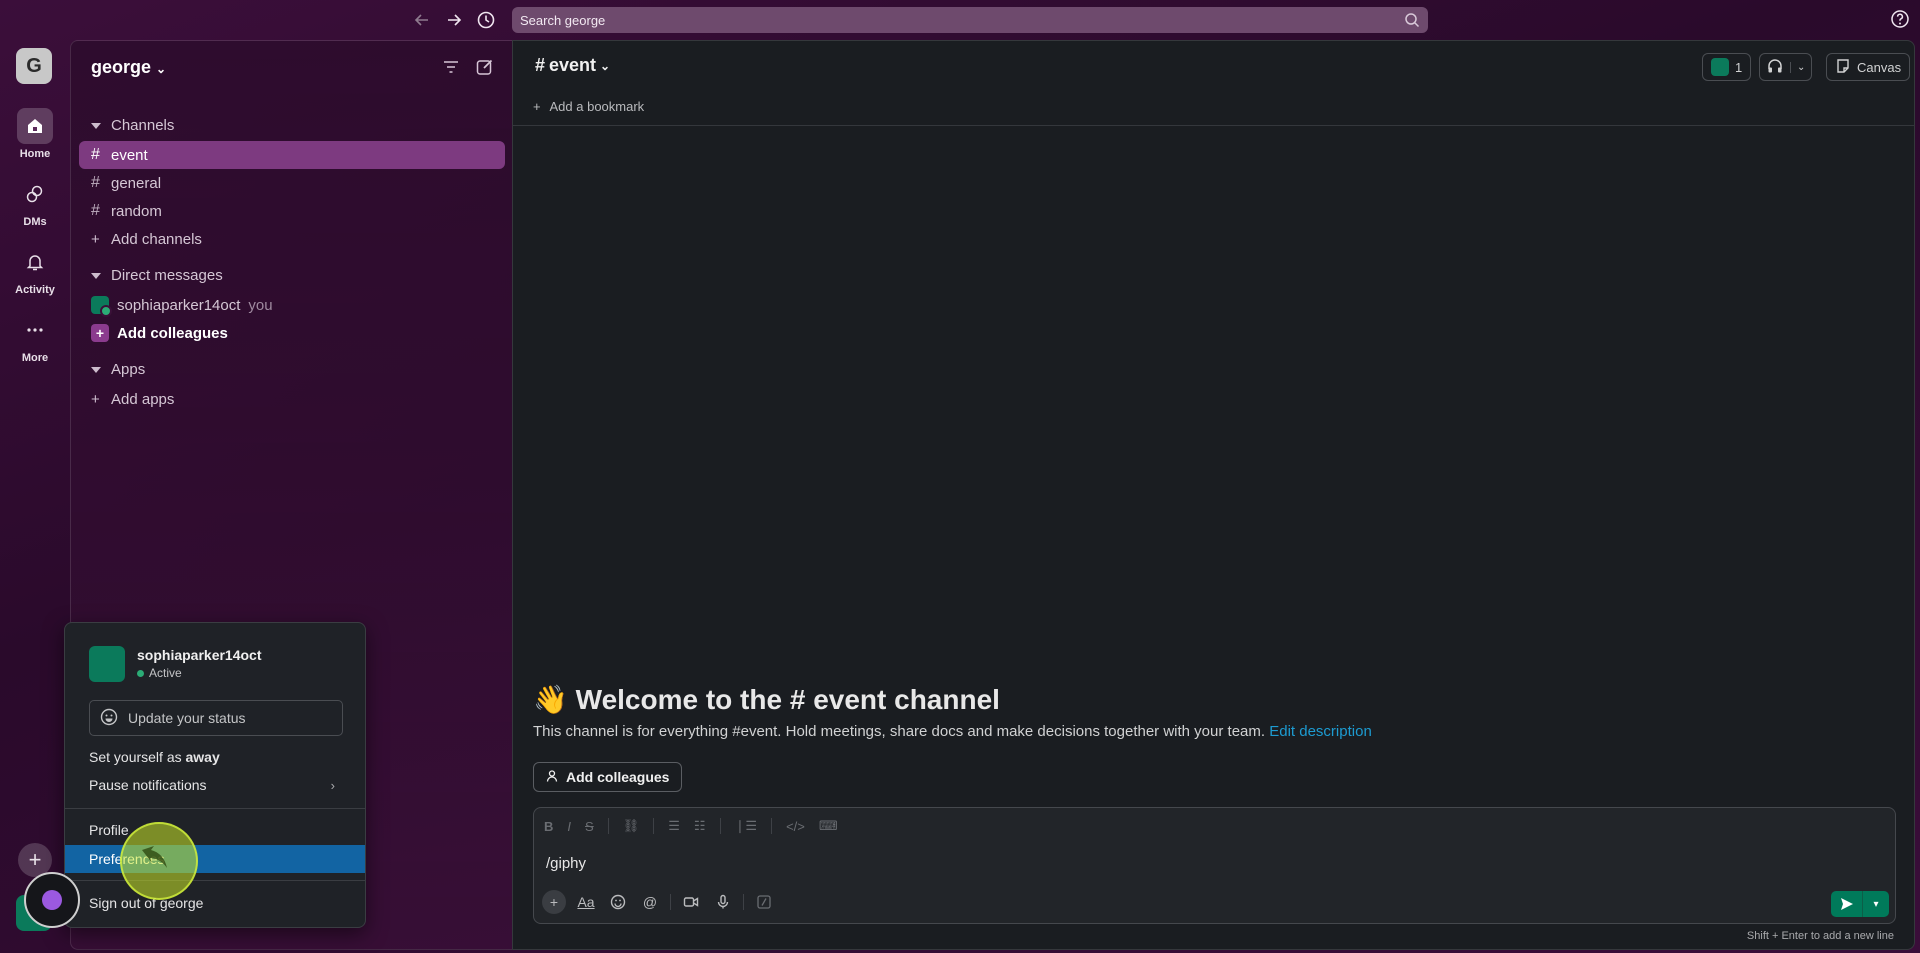 The height and width of the screenshot is (953, 1920). I want to click on ordered-list-icon: ☰, so click(674, 826).